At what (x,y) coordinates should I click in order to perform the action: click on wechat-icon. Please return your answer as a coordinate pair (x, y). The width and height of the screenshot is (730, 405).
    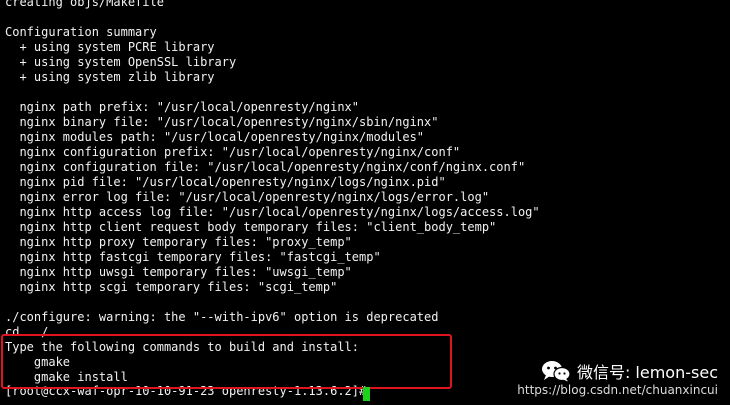
    Looking at the image, I should click on (556, 371).